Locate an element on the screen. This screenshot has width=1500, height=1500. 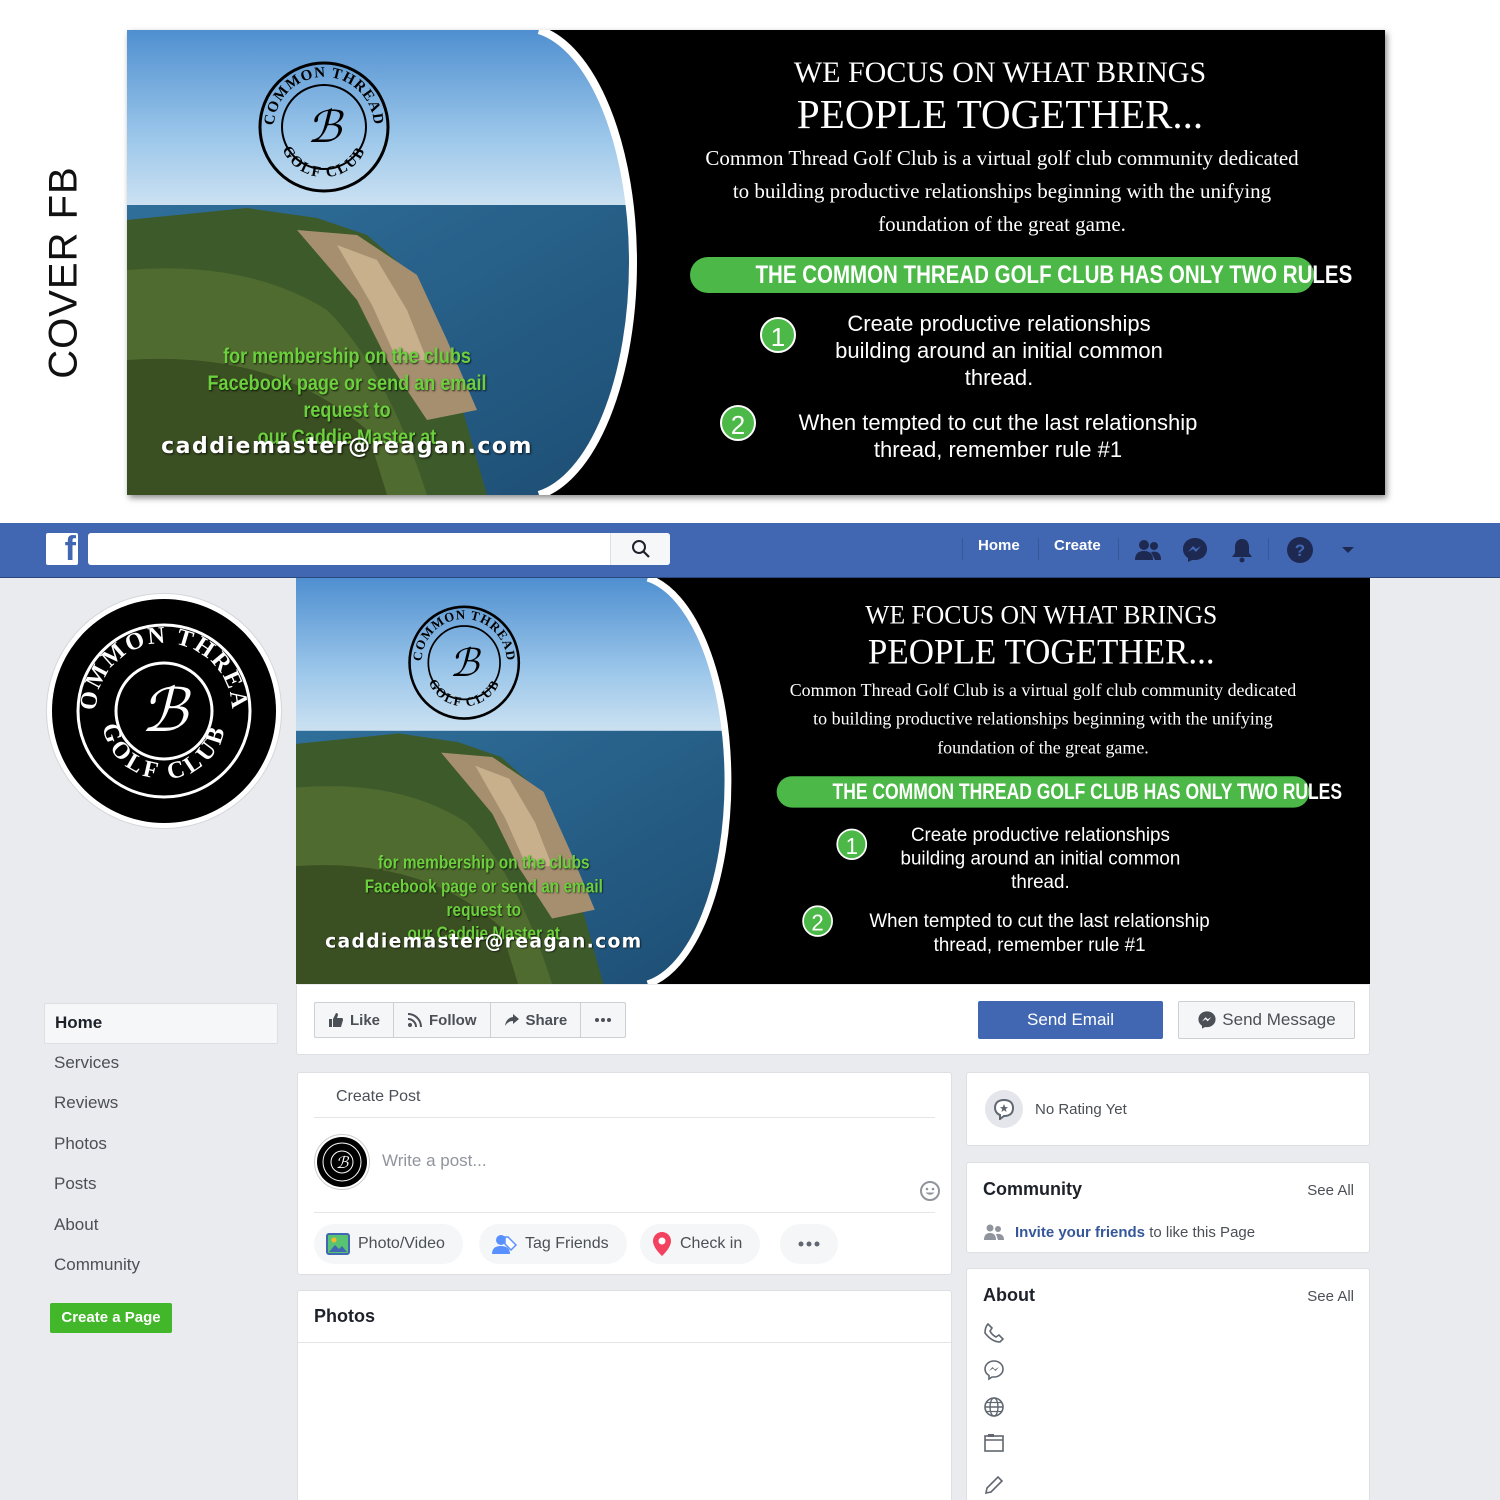
club-logo-large: COMMON THREAD GOLF CLUB ℬ is located at coordinates (164, 711).